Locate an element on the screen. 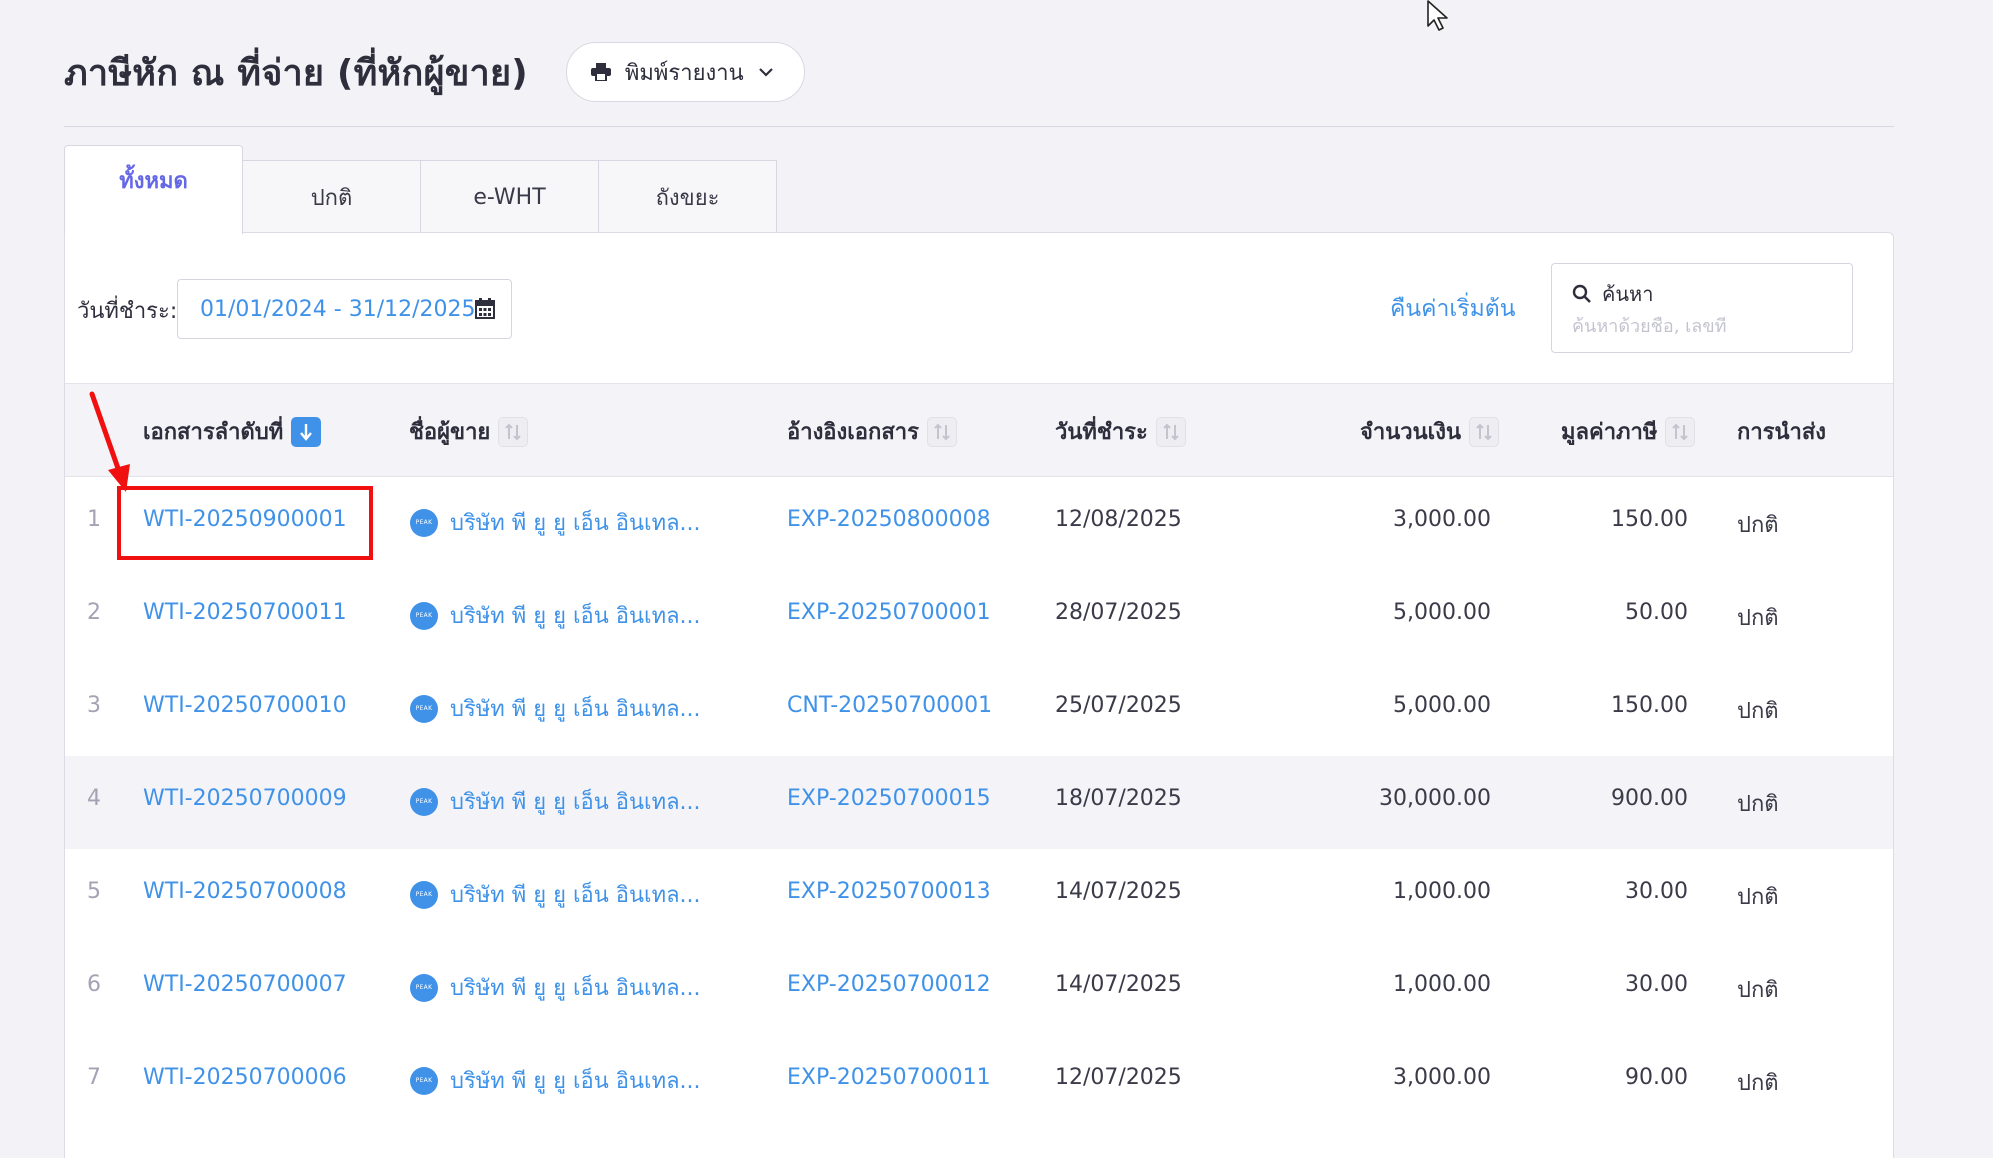 This screenshot has height=1158, width=1993. date-range-picker: 01/01/2024 - 31/12/2025 is located at coordinates (344, 309).